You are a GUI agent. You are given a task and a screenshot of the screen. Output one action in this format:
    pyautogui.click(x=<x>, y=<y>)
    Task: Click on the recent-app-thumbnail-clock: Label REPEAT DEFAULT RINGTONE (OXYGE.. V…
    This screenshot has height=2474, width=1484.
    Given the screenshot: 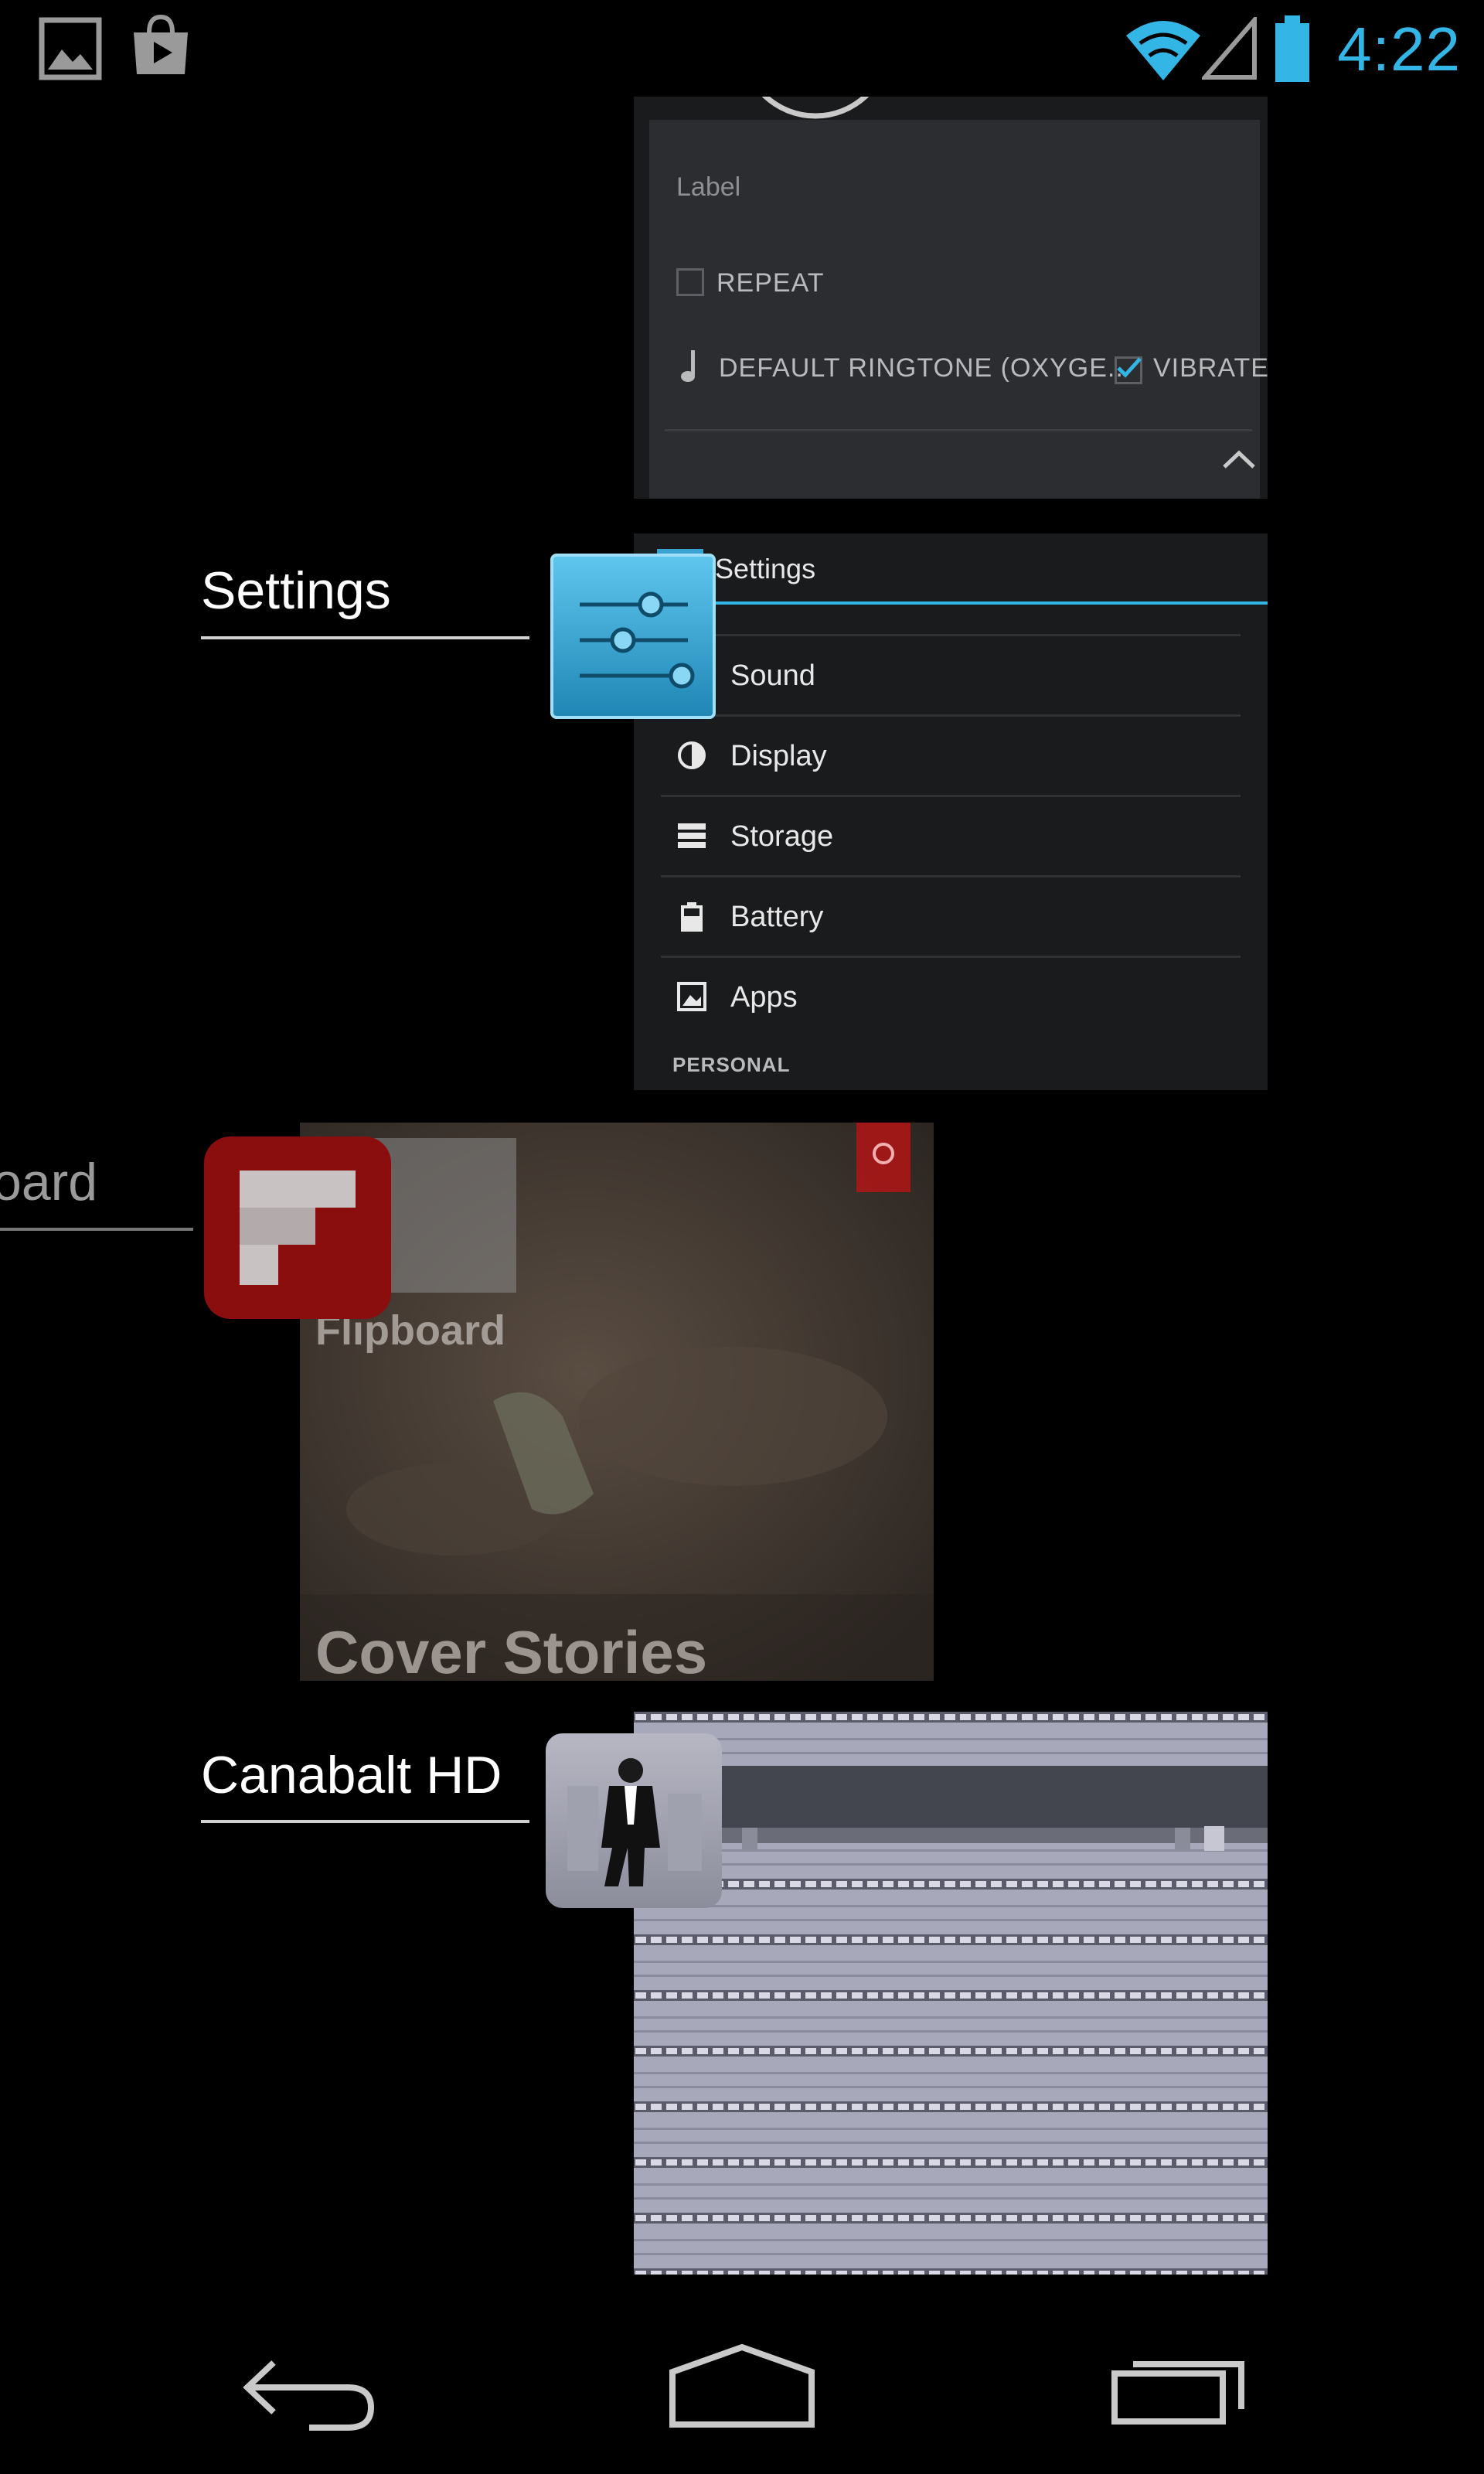 What is the action you would take?
    pyautogui.click(x=951, y=298)
    